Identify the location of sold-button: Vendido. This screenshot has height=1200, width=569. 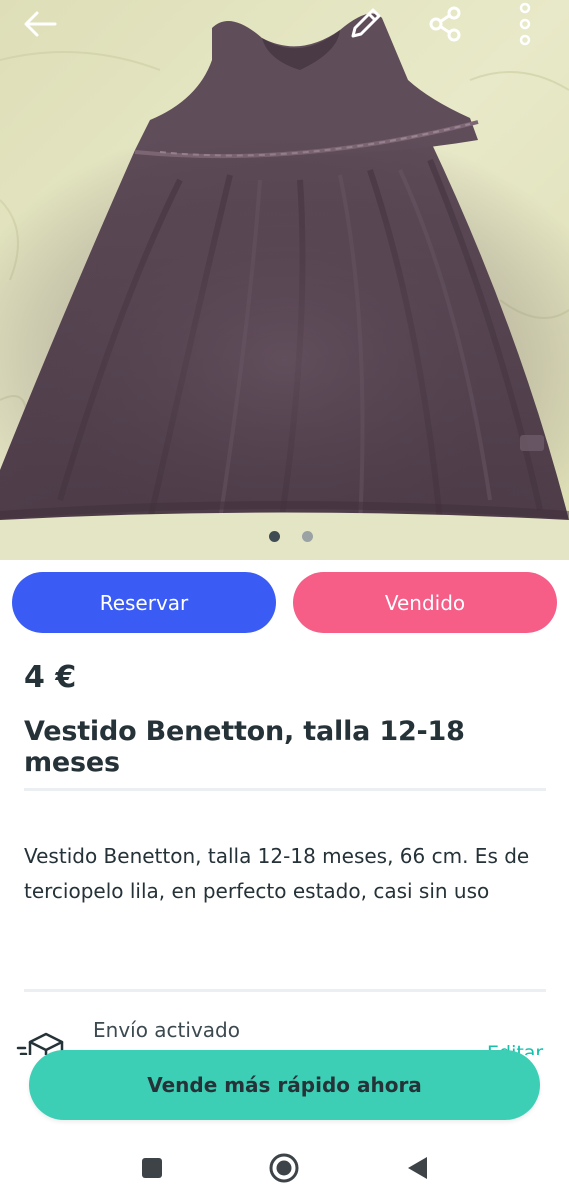
(425, 602).